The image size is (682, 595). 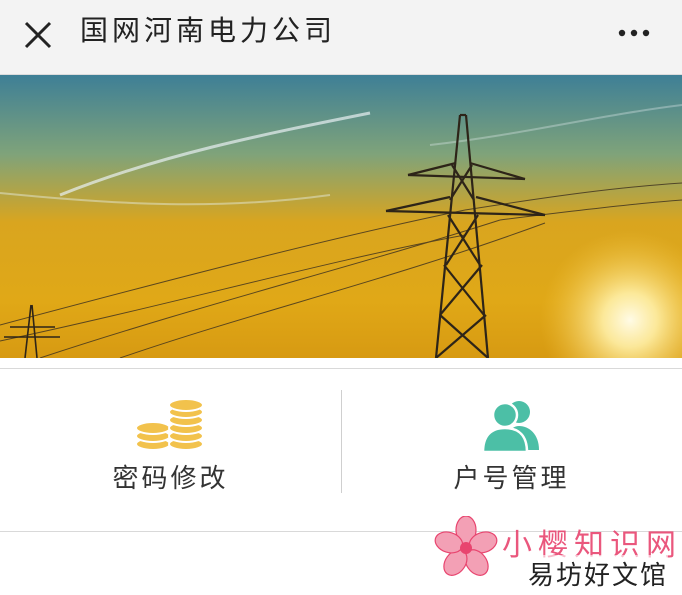 What do you see at coordinates (341, 441) in the screenshot?
I see `menu-vertical-divider` at bounding box center [341, 441].